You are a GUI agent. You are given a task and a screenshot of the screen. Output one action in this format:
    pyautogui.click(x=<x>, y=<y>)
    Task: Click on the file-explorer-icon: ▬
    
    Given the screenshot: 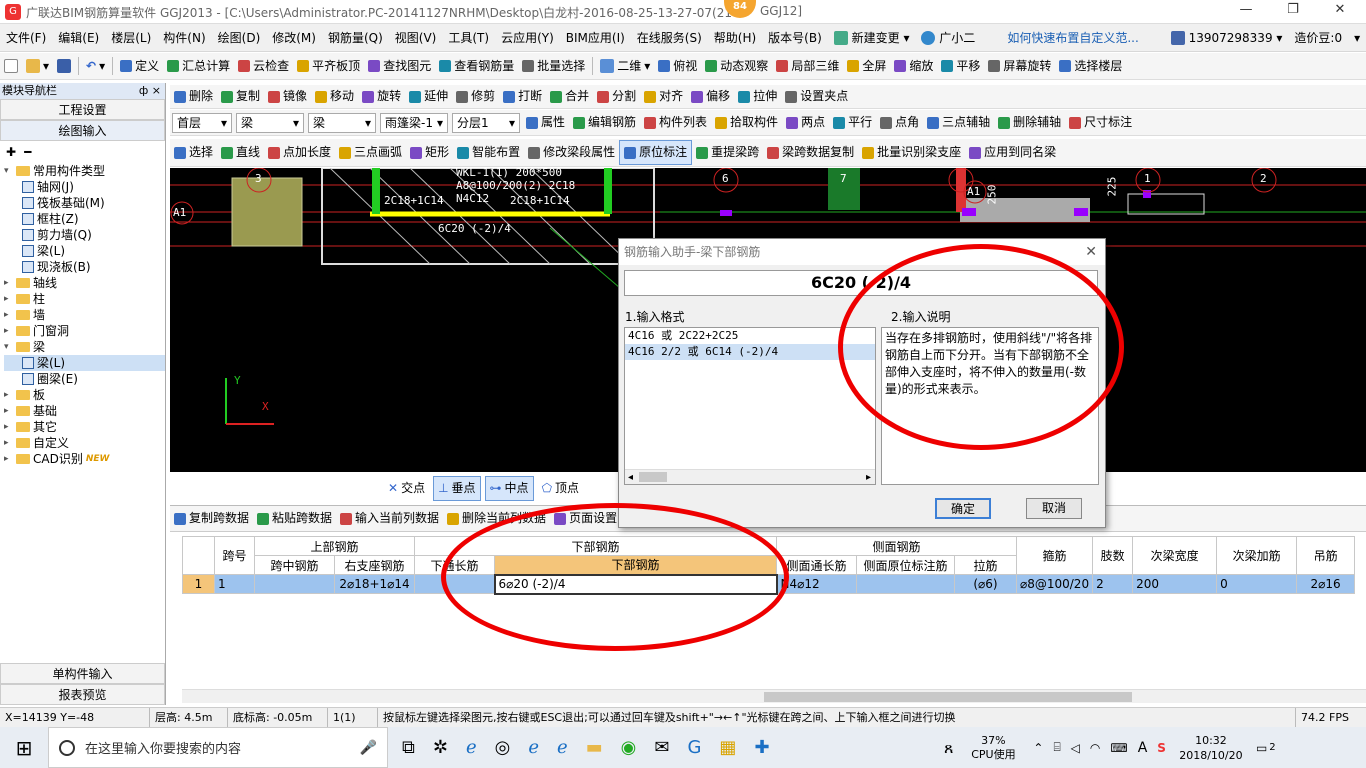 What is the action you would take?
    pyautogui.click(x=594, y=747)
    